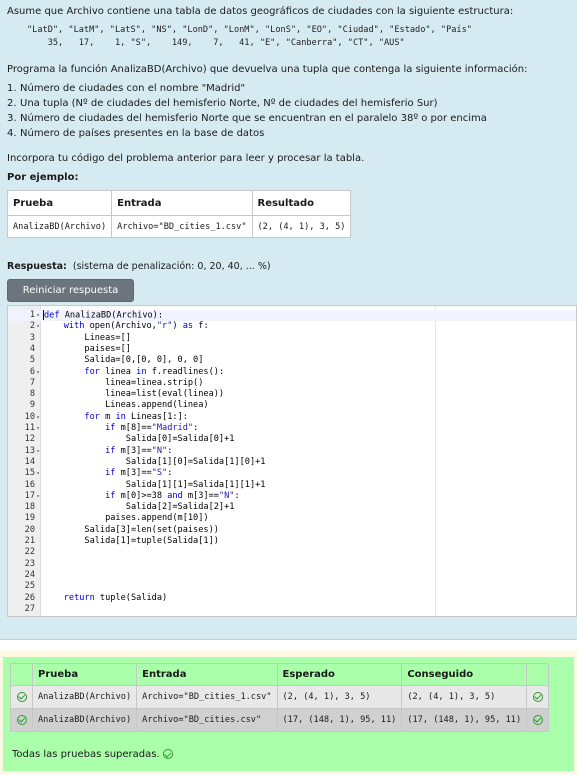 Image resolution: width=577 pixels, height=774 pixels. Describe the element at coordinates (21, 674) in the screenshot. I see `results-header-icon` at that location.